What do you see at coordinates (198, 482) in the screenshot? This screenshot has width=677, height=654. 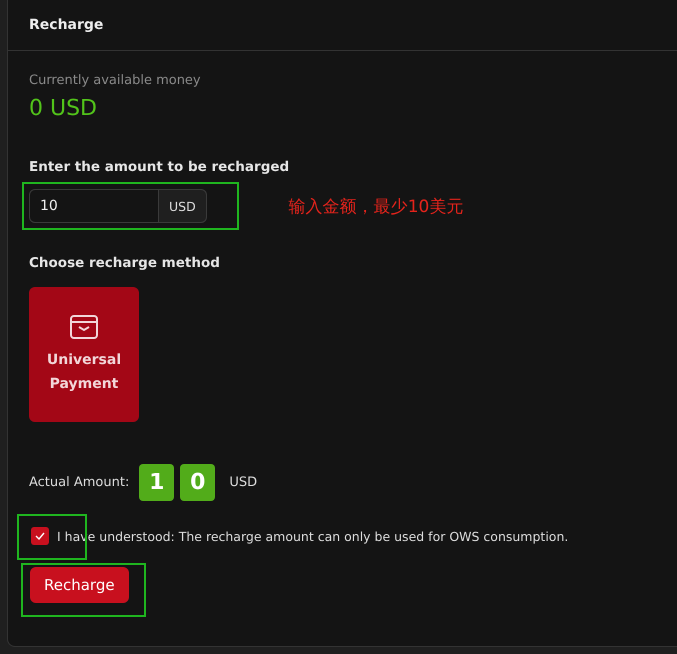 I see `amount-digit: 0` at bounding box center [198, 482].